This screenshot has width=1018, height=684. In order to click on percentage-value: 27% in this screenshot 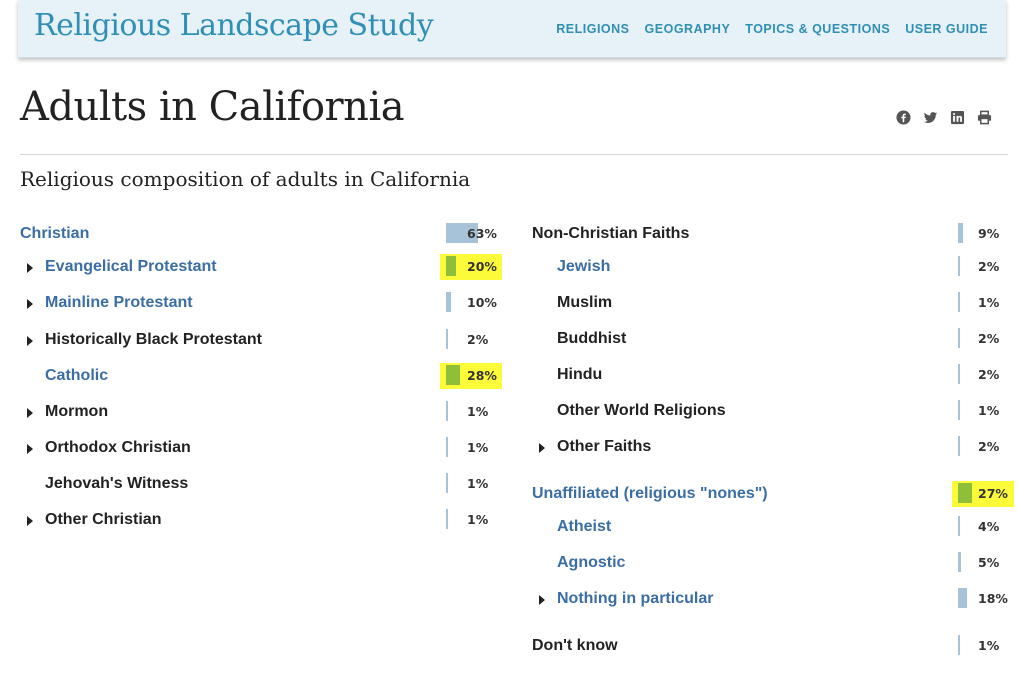, I will do `click(993, 493)`.